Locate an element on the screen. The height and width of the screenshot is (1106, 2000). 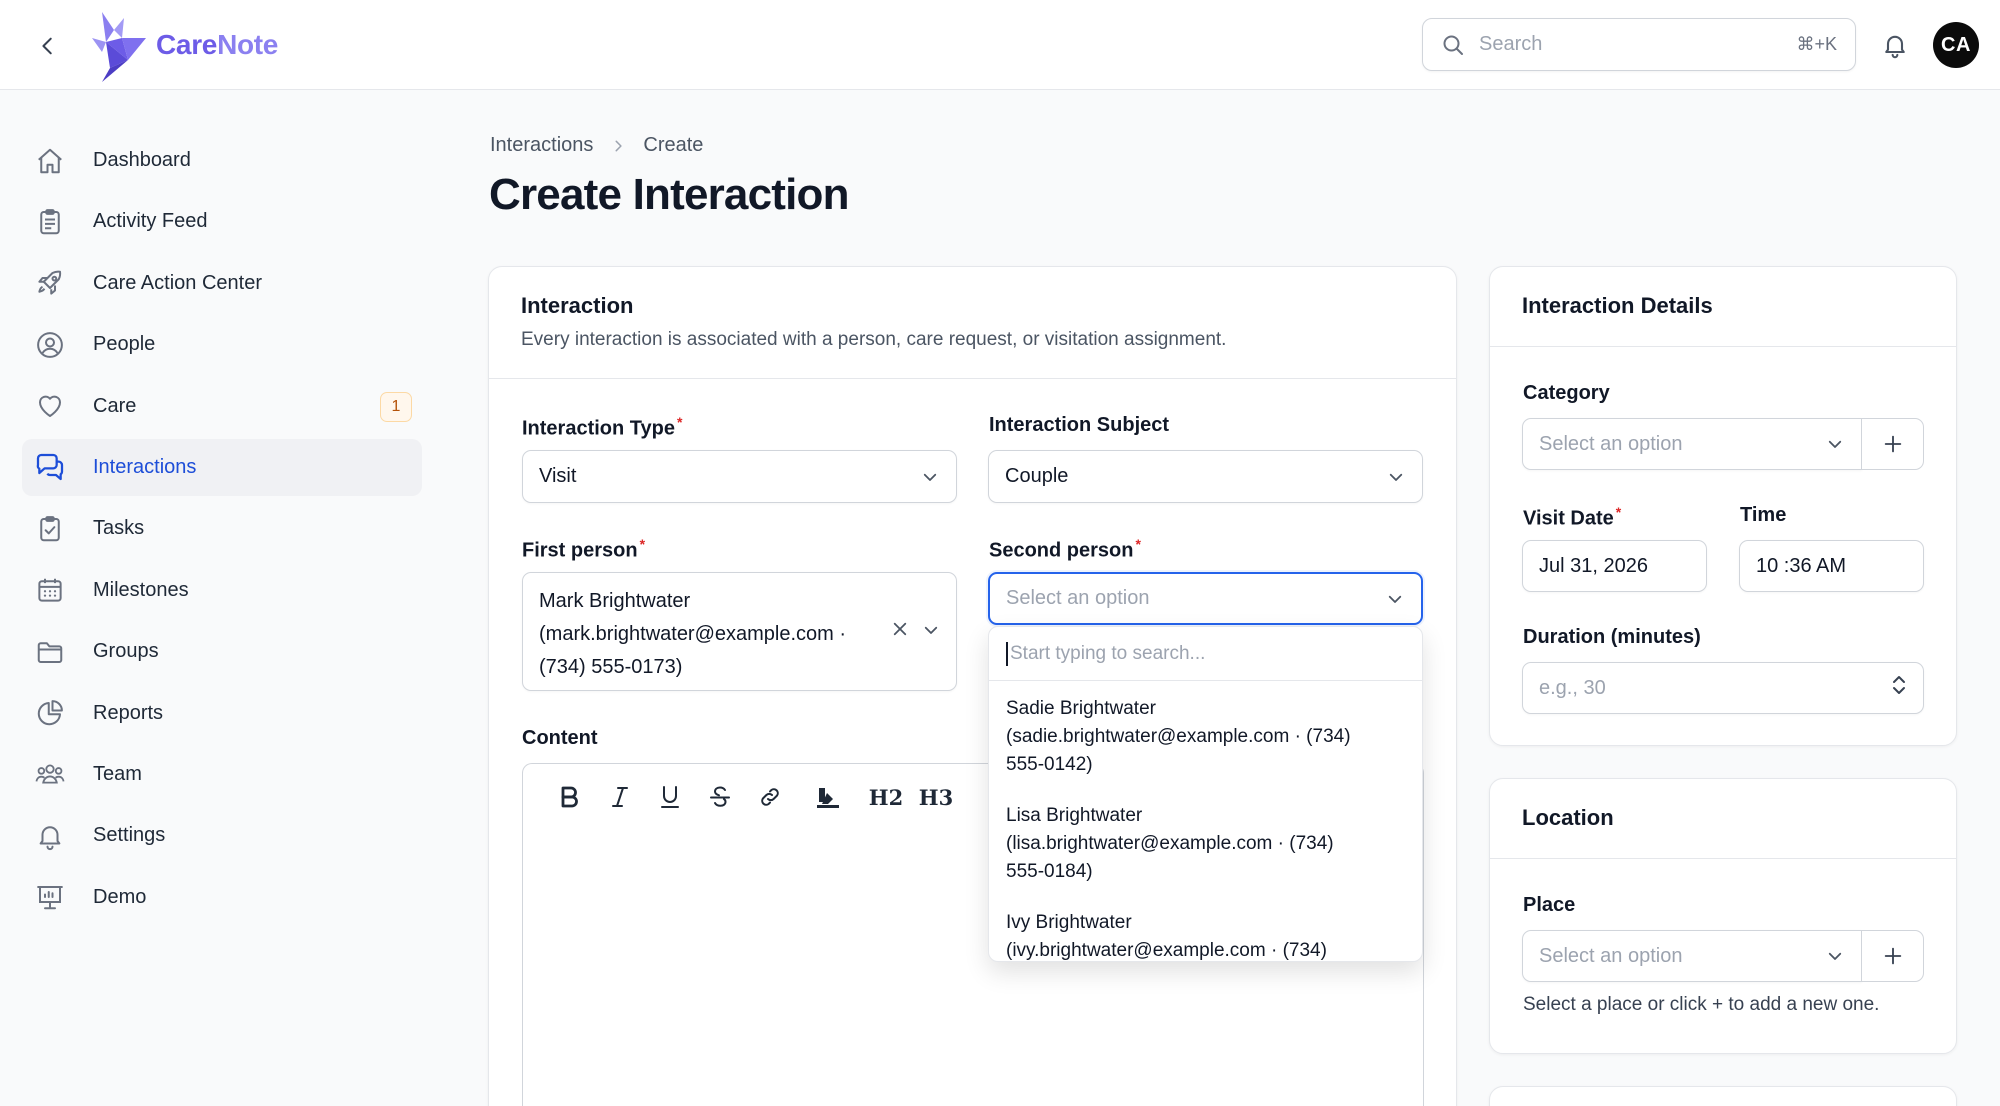
stepper-icon is located at coordinates (1899, 688).